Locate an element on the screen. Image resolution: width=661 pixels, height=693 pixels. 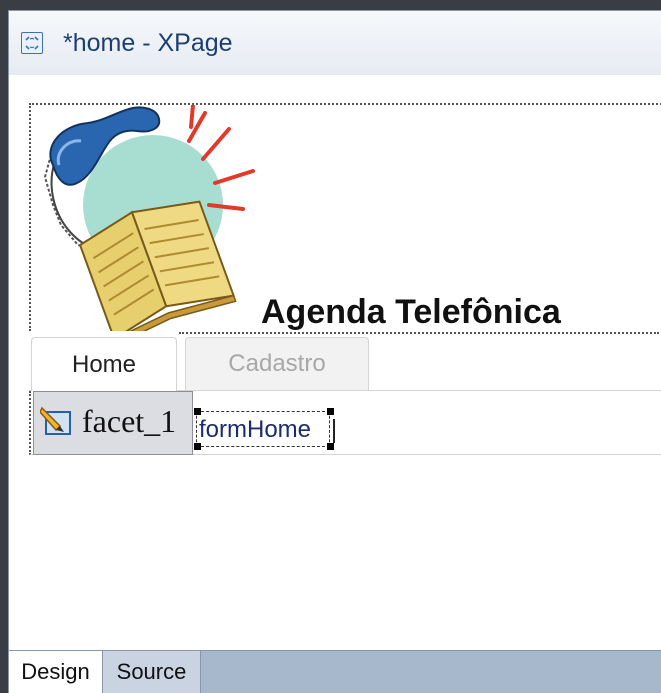
editor-title: *home - XPage is located at coordinates (148, 43).